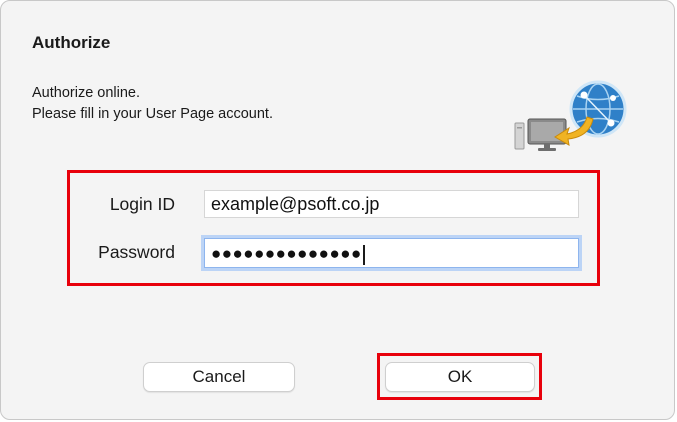 The image size is (677, 422). What do you see at coordinates (295, 204) in the screenshot?
I see `login-id-value: example@psoft.co.jp` at bounding box center [295, 204].